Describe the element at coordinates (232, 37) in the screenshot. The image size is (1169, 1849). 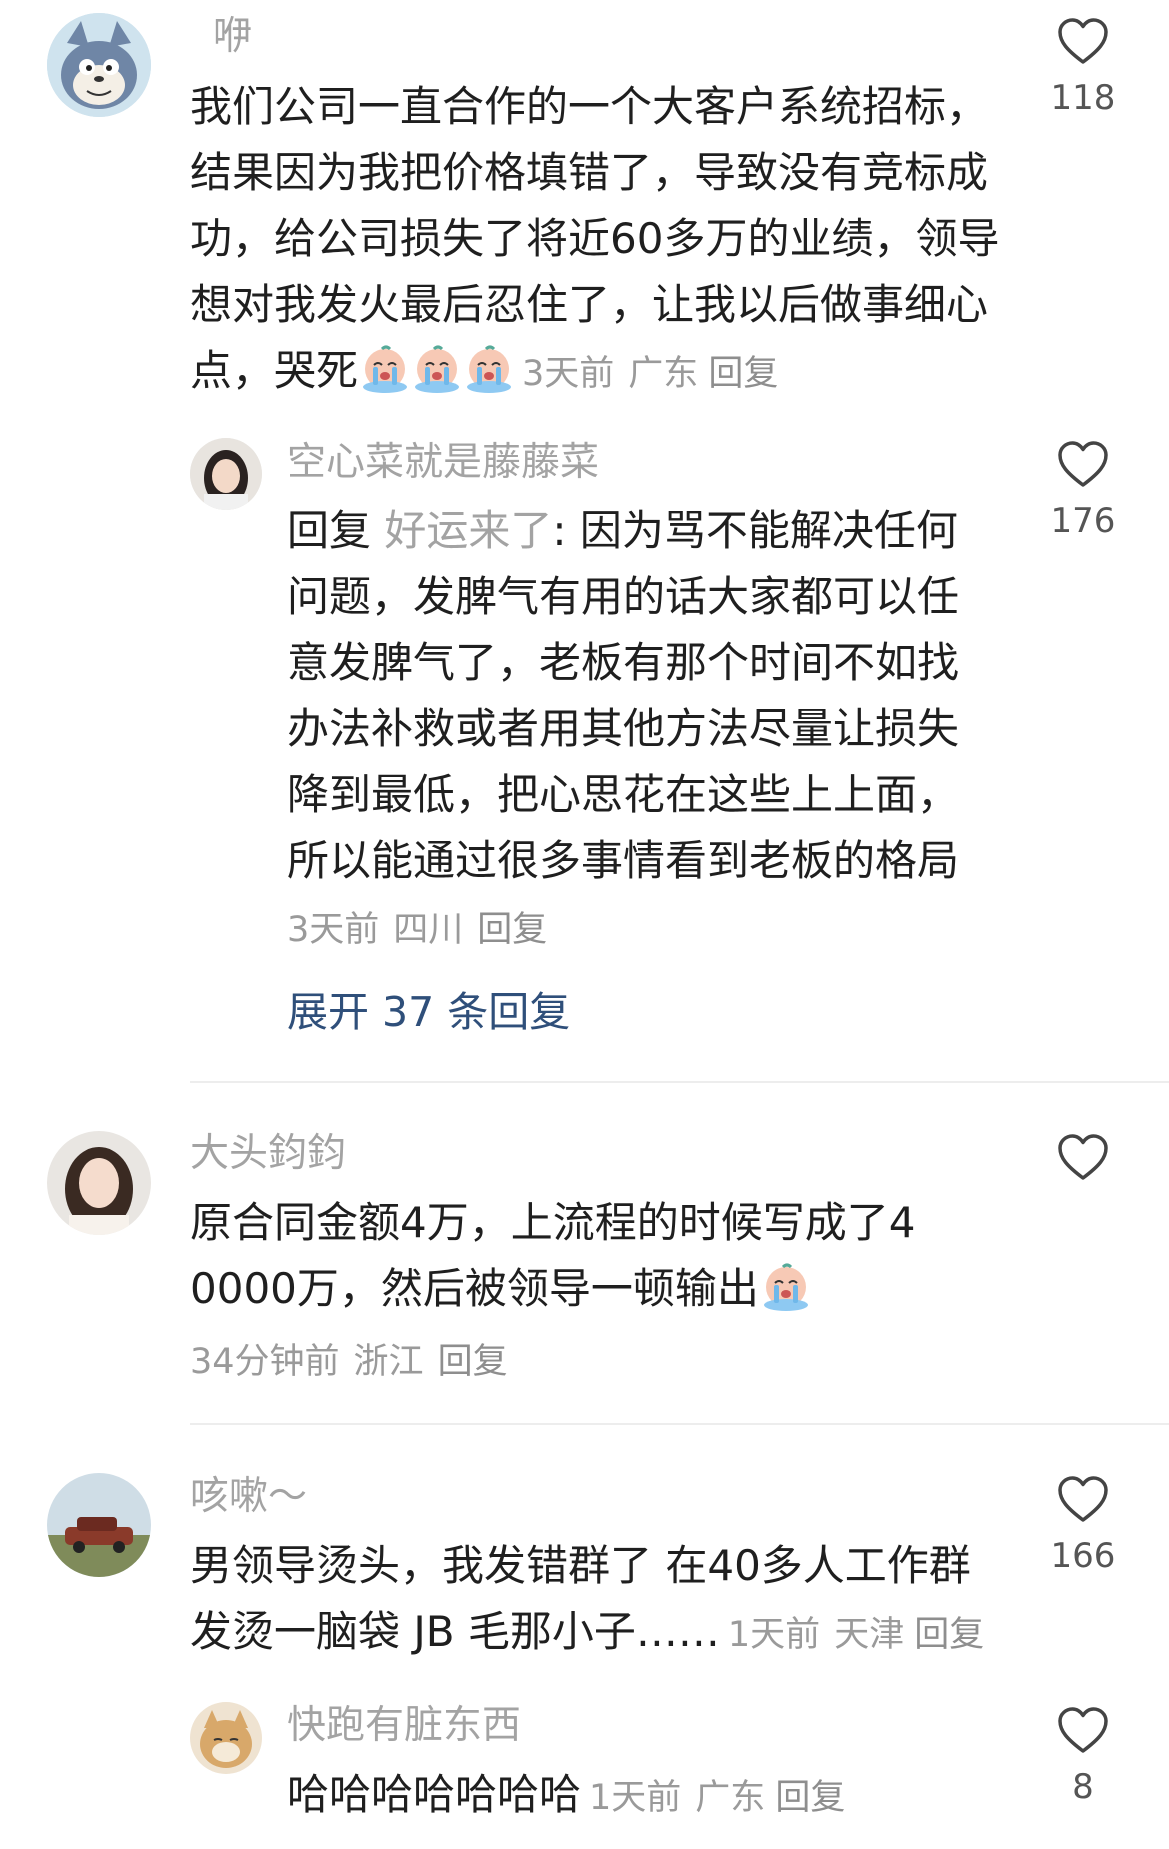
I see `username: 咿` at that location.